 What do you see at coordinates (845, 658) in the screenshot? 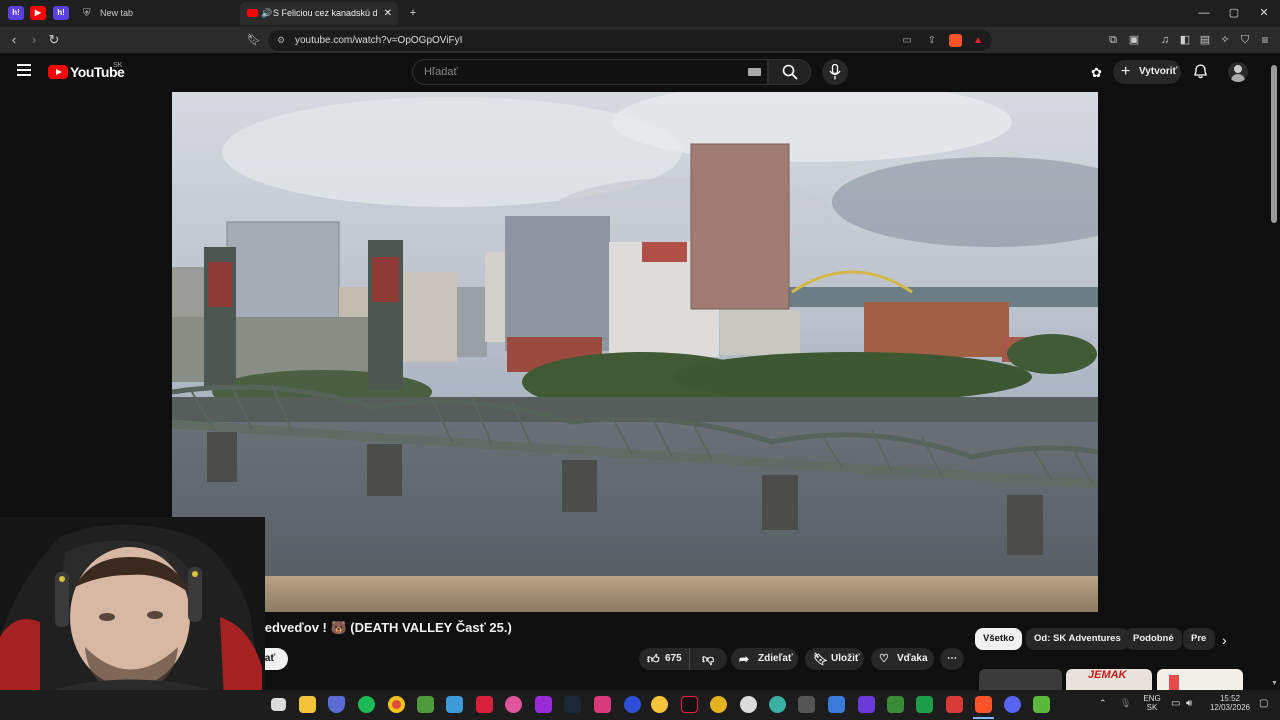
I see `save-label: Uložiť` at bounding box center [845, 658].